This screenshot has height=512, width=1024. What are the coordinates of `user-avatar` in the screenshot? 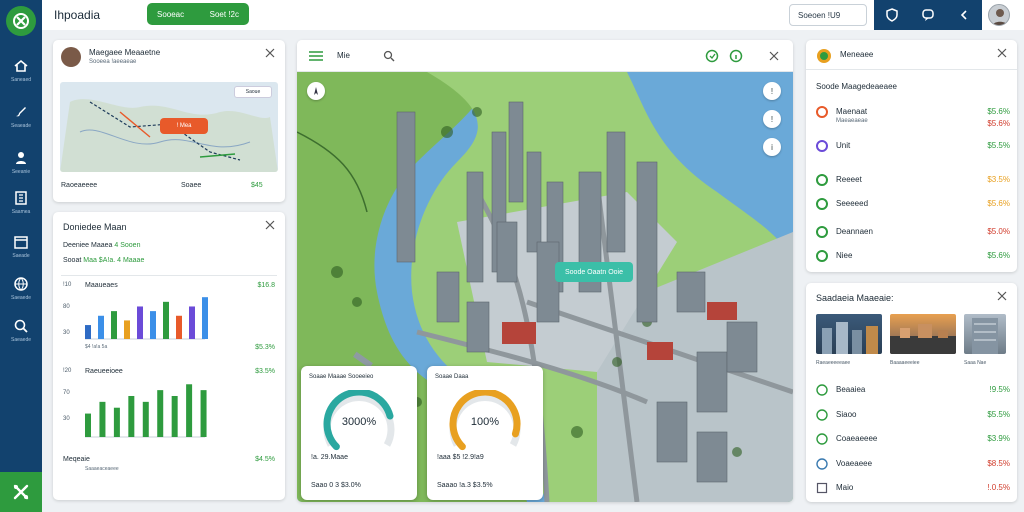 It's located at (999, 15).